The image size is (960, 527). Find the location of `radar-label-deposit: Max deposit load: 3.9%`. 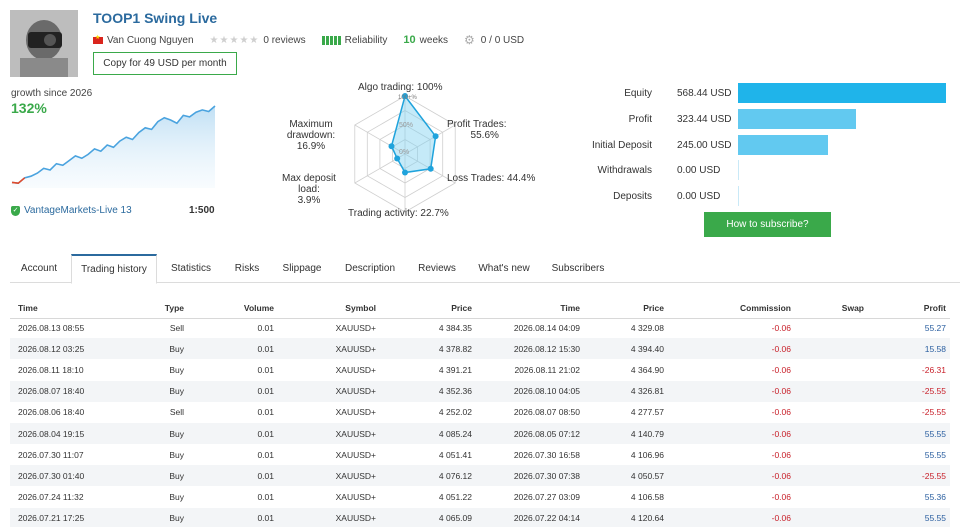

radar-label-deposit: Max deposit load: 3.9% is located at coordinates (309, 189).